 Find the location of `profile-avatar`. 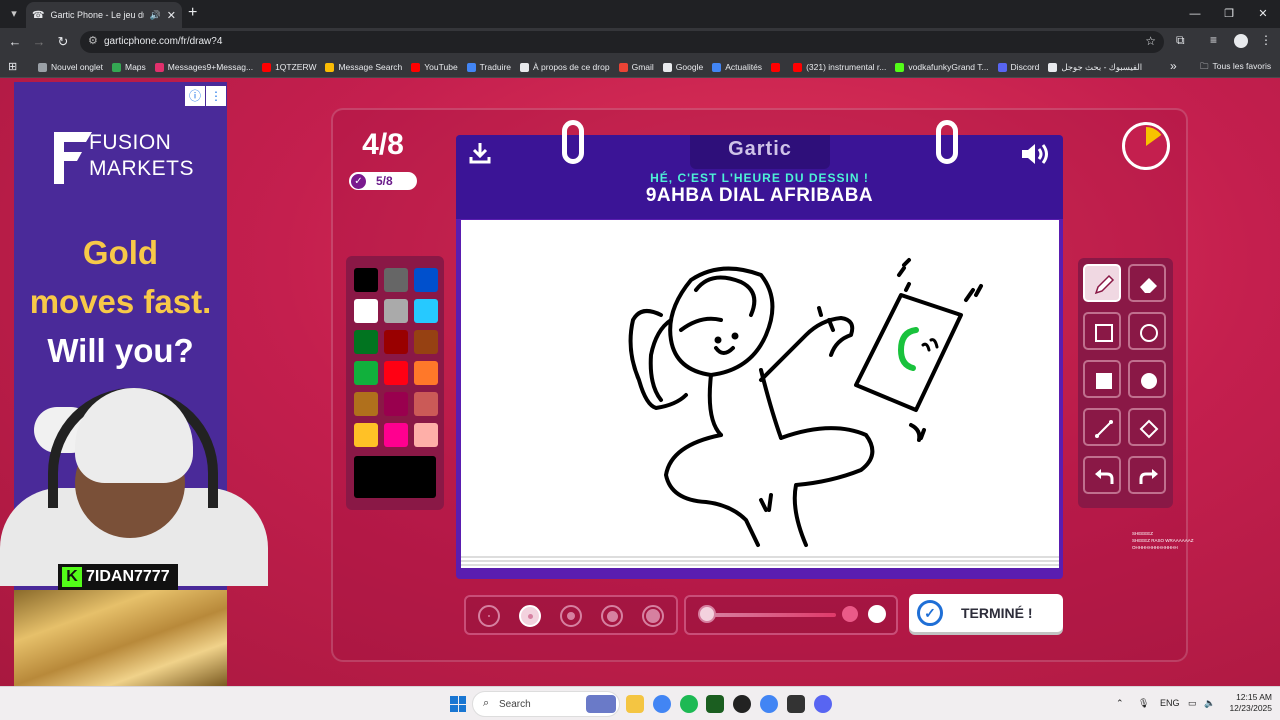

profile-avatar is located at coordinates (1241, 41).